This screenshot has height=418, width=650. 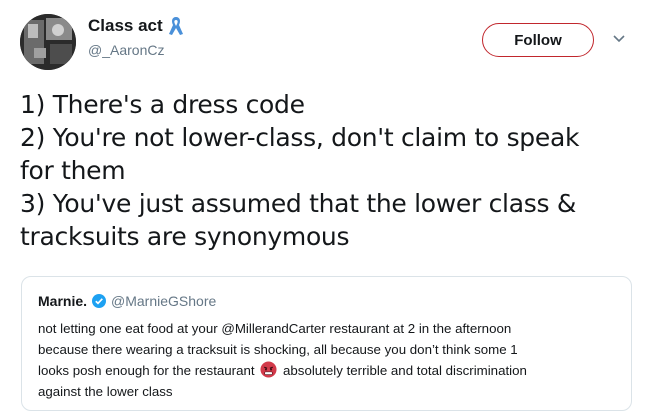 I want to click on chevron-down-icon, so click(x=619, y=39).